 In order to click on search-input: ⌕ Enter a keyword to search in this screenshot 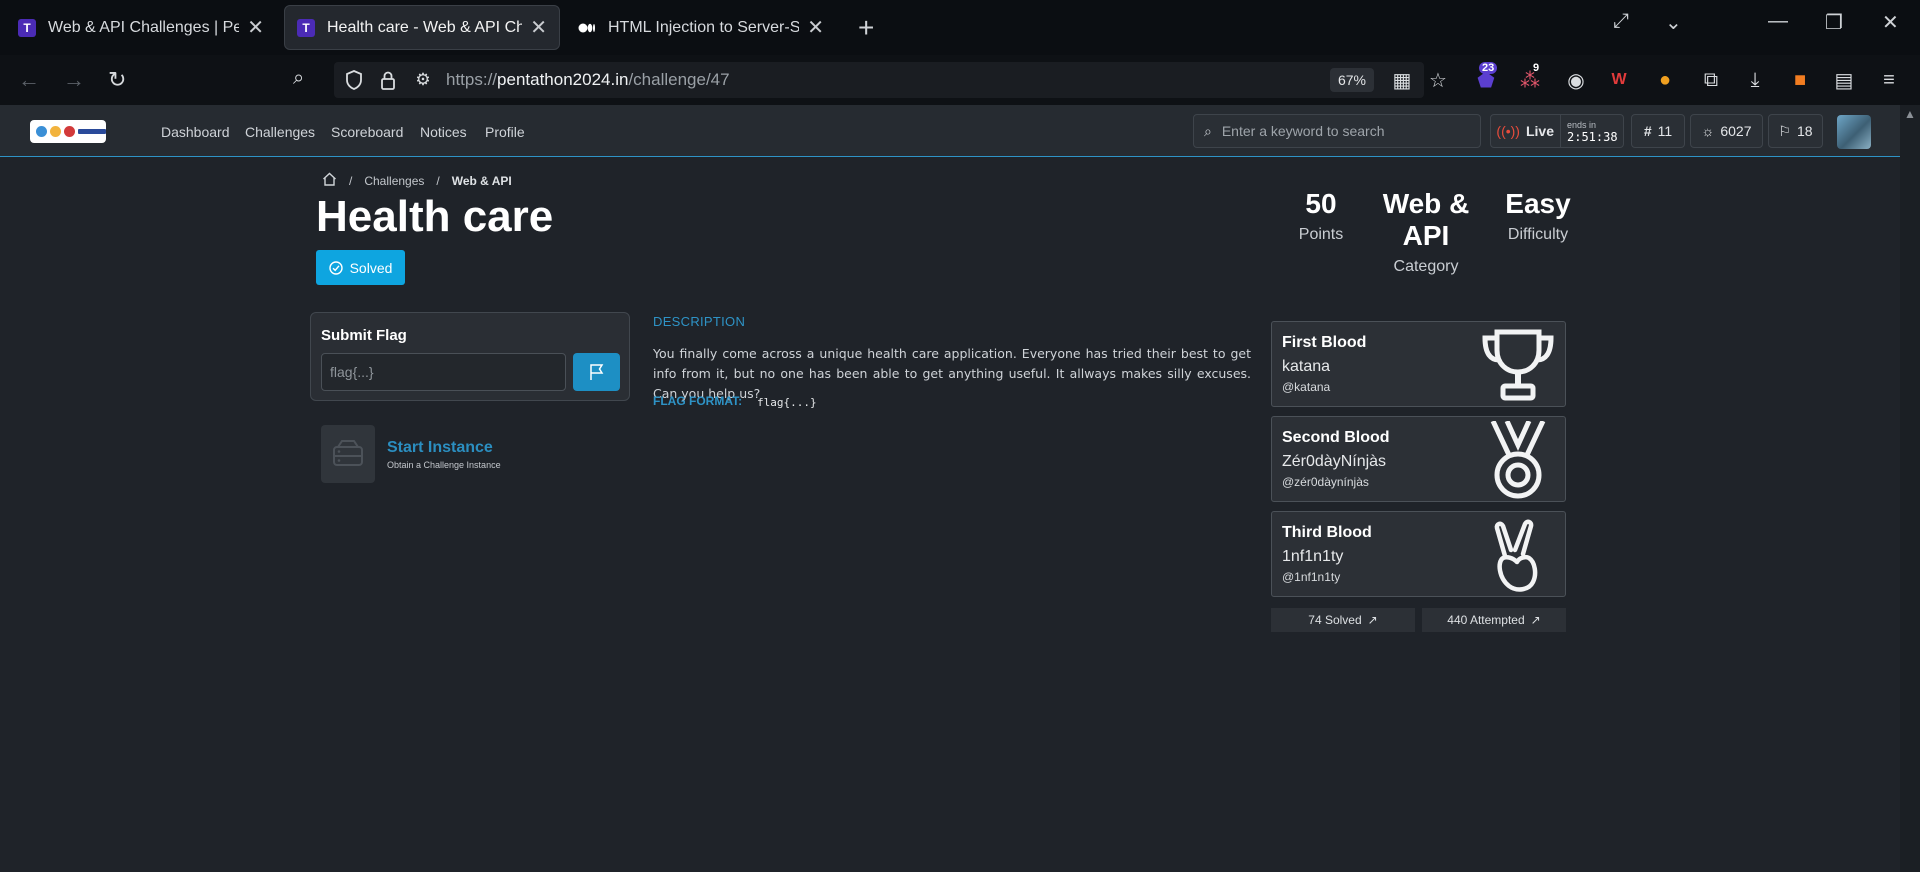, I will do `click(1337, 131)`.